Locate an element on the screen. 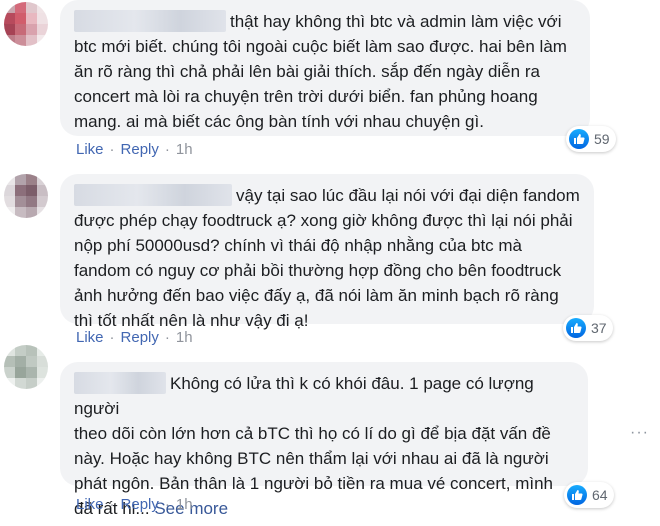 The width and height of the screenshot is (660, 526). reaction-count: 64 is located at coordinates (600, 495).